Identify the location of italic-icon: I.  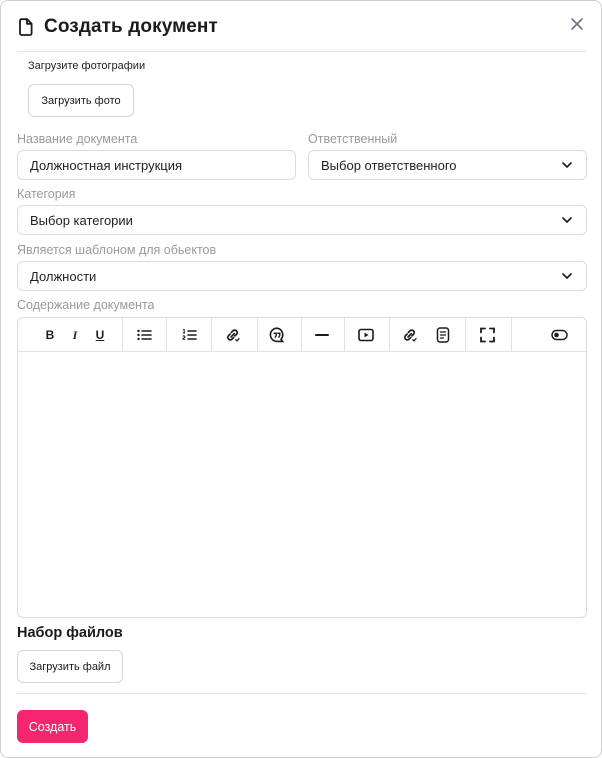
(75, 335).